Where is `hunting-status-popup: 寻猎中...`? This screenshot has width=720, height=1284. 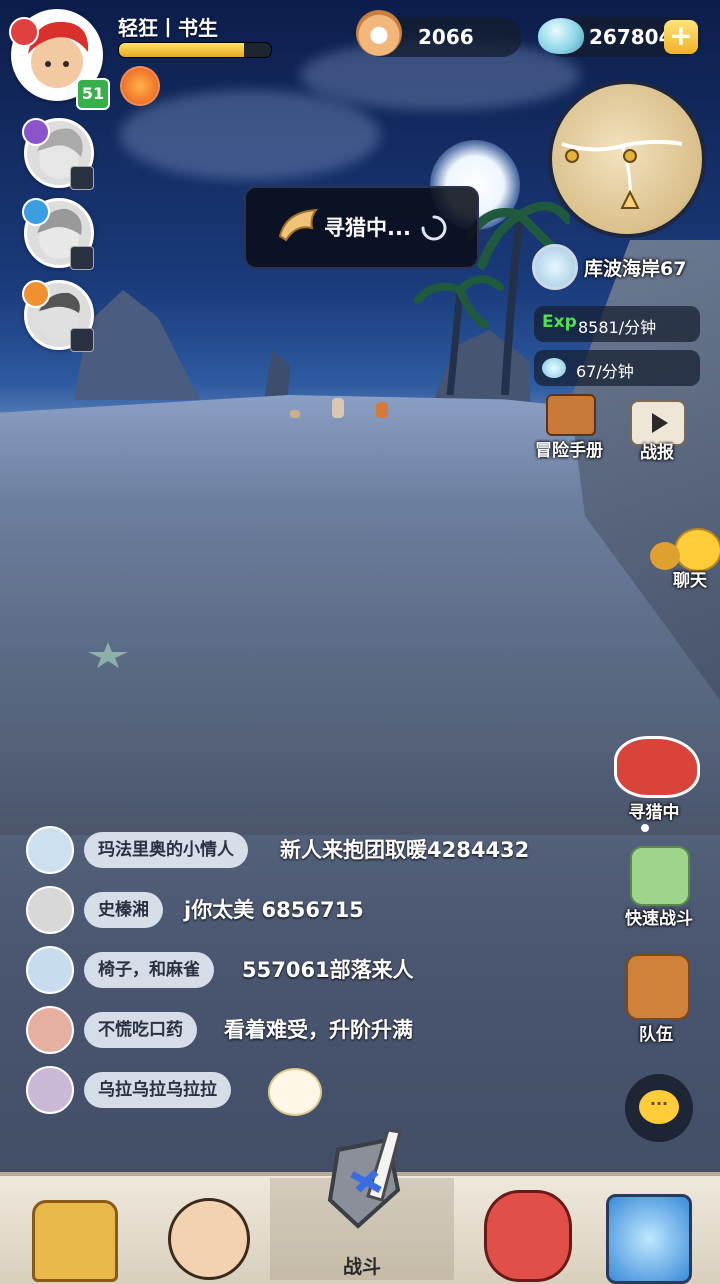 hunting-status-popup: 寻猎中... is located at coordinates (361, 227).